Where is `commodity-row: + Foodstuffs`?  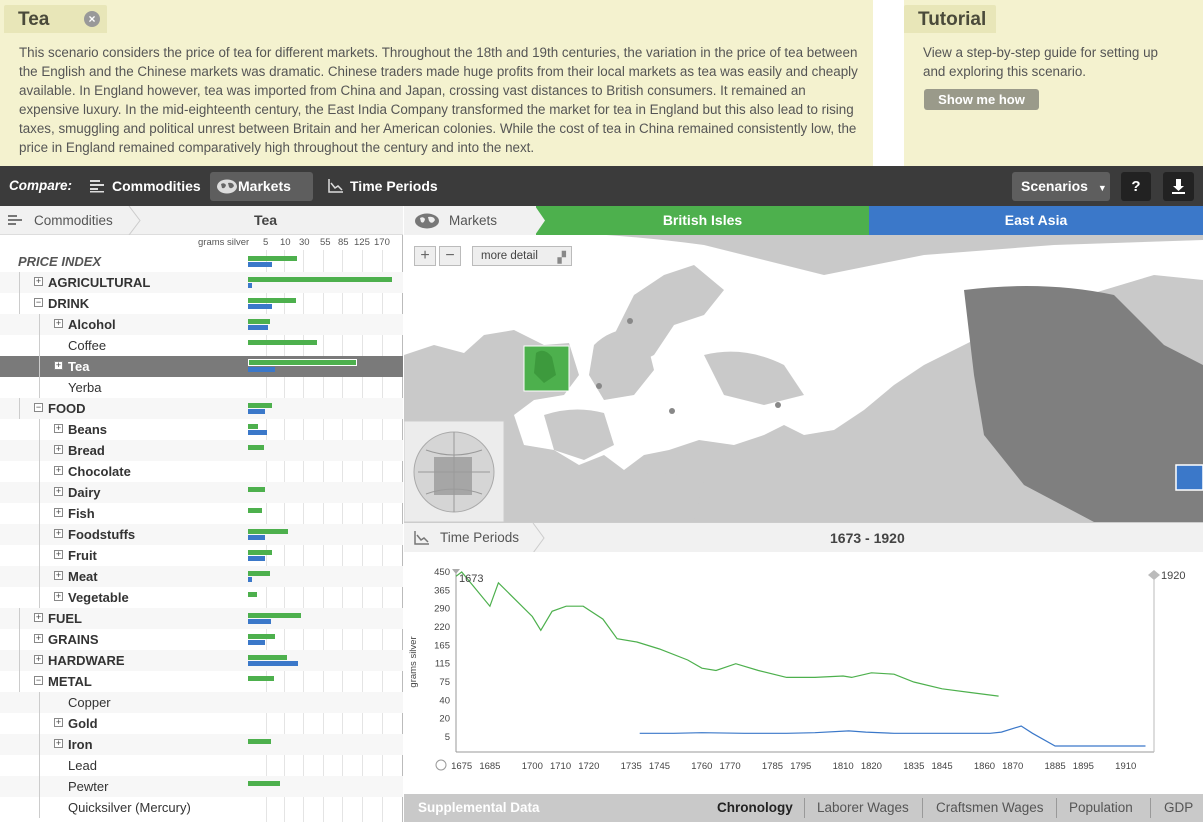
commodity-row: + Foodstuffs is located at coordinates (201, 534).